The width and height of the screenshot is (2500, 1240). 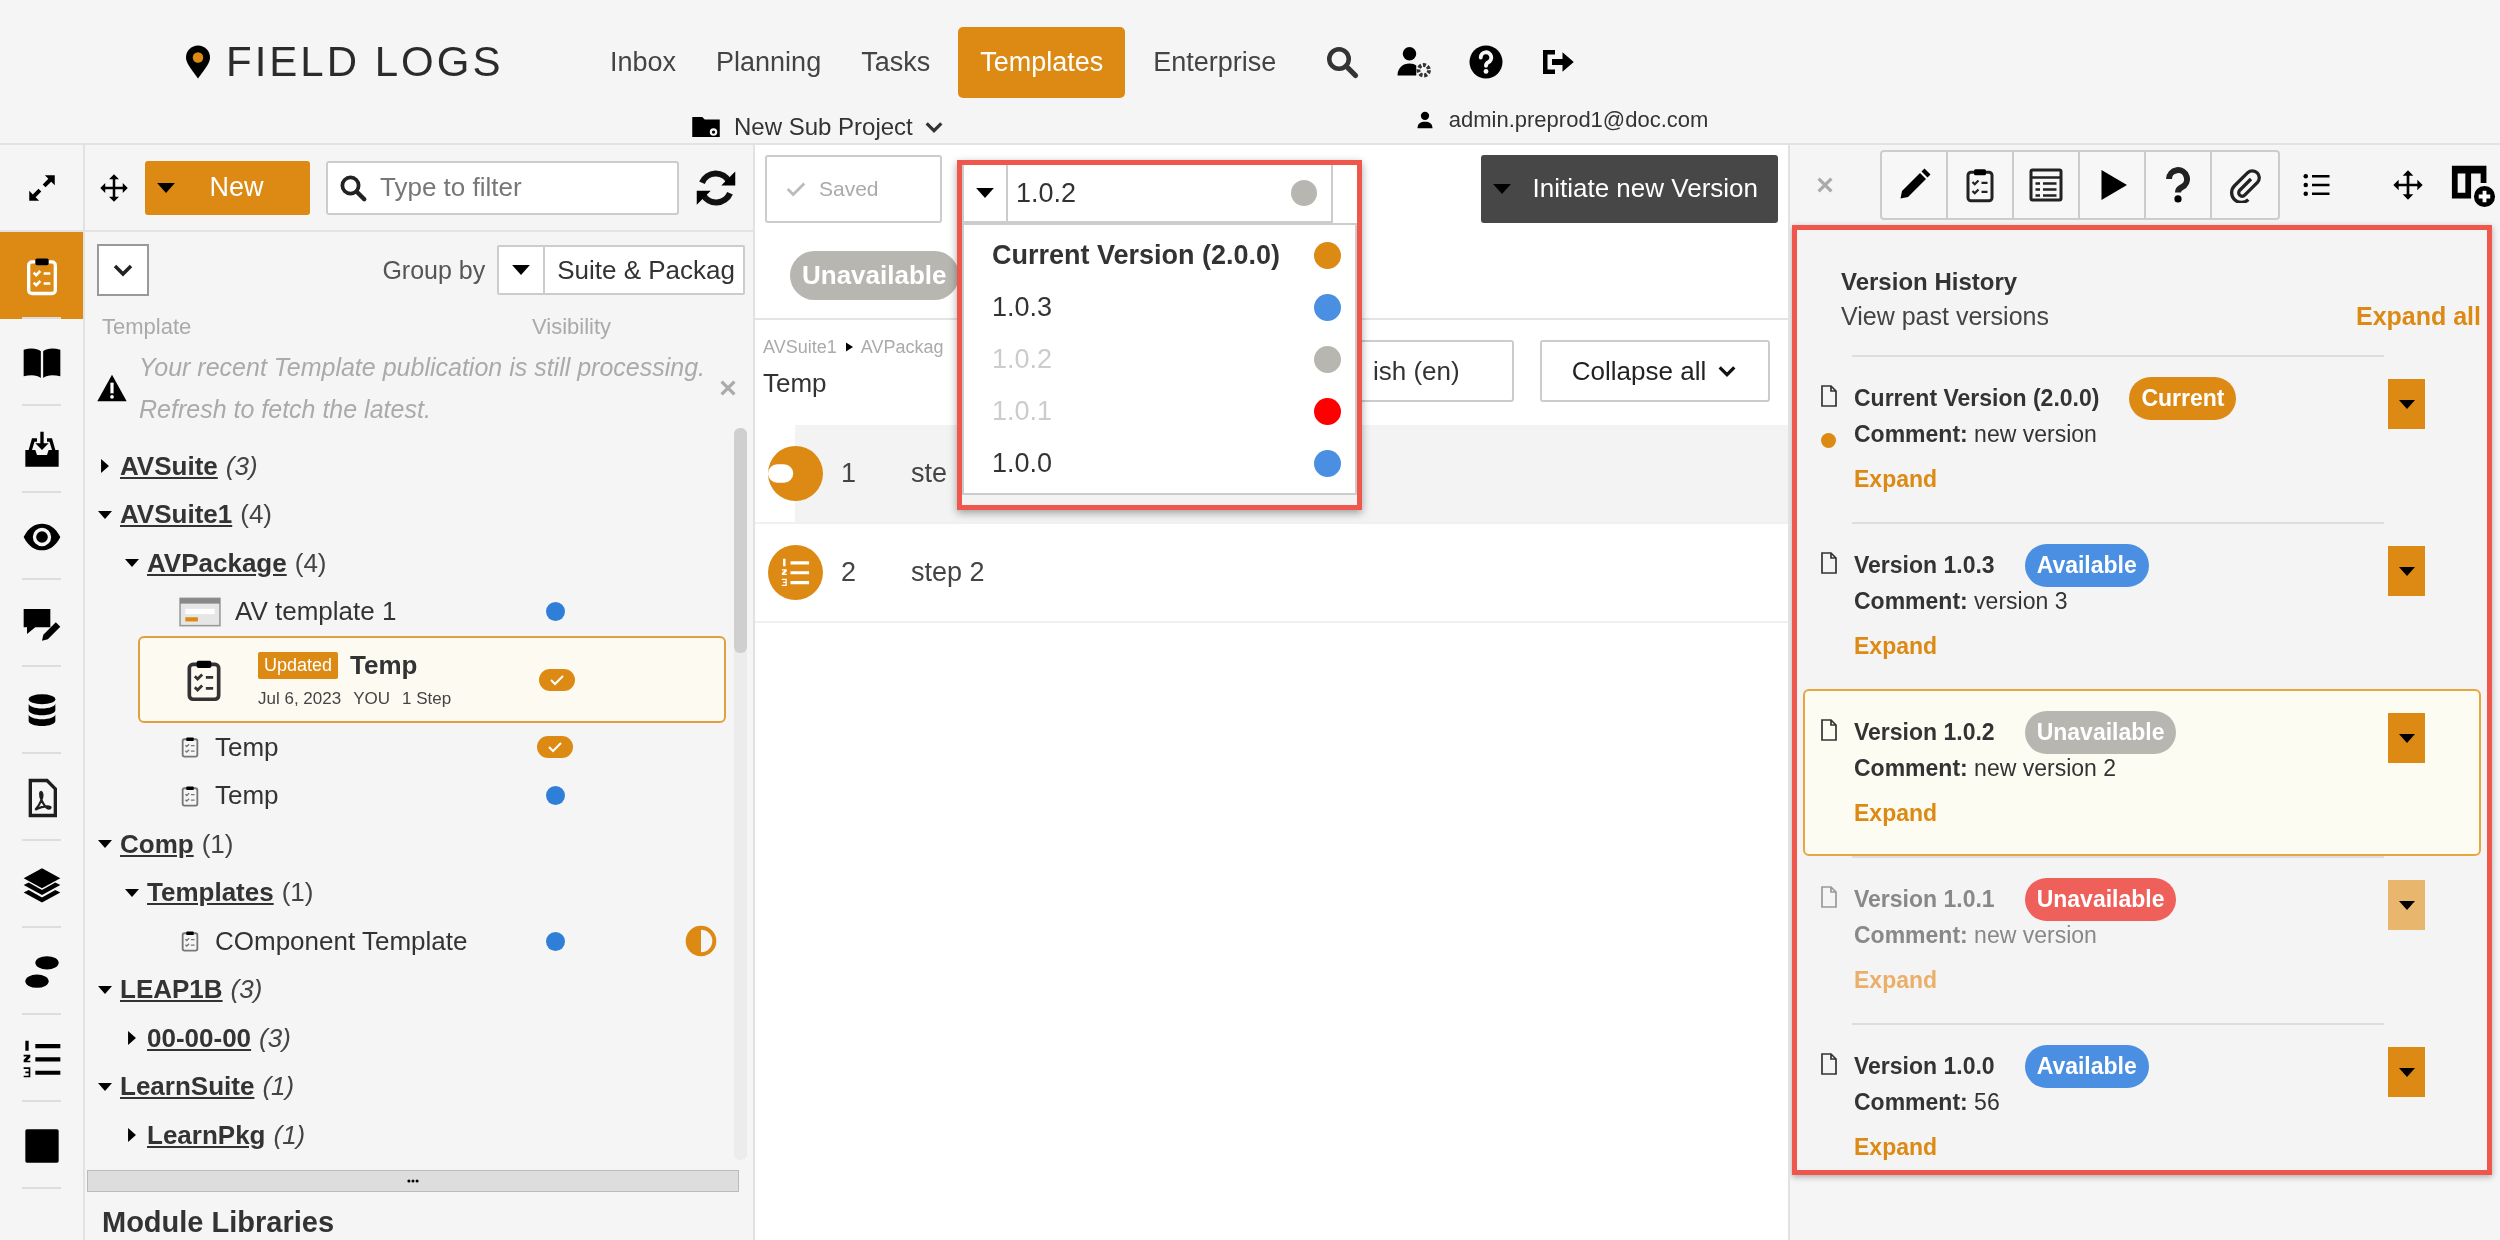 I want to click on user-settings-icon, so click(x=1414, y=62).